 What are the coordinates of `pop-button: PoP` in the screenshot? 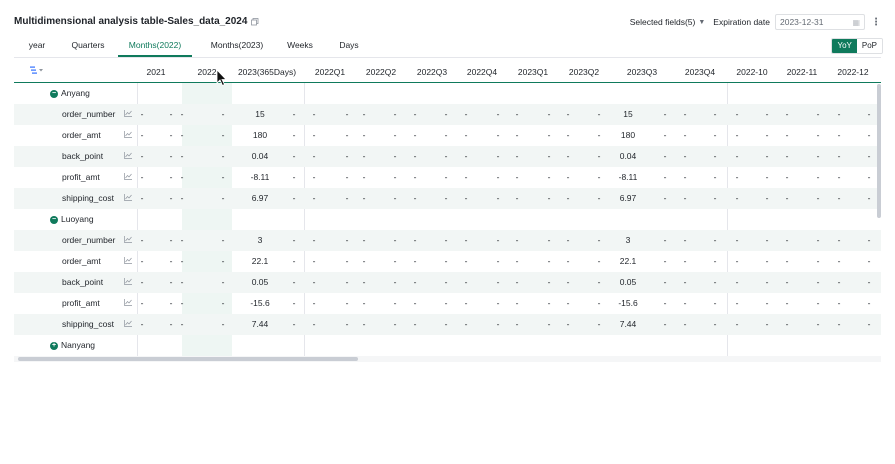 It's located at (869, 46).